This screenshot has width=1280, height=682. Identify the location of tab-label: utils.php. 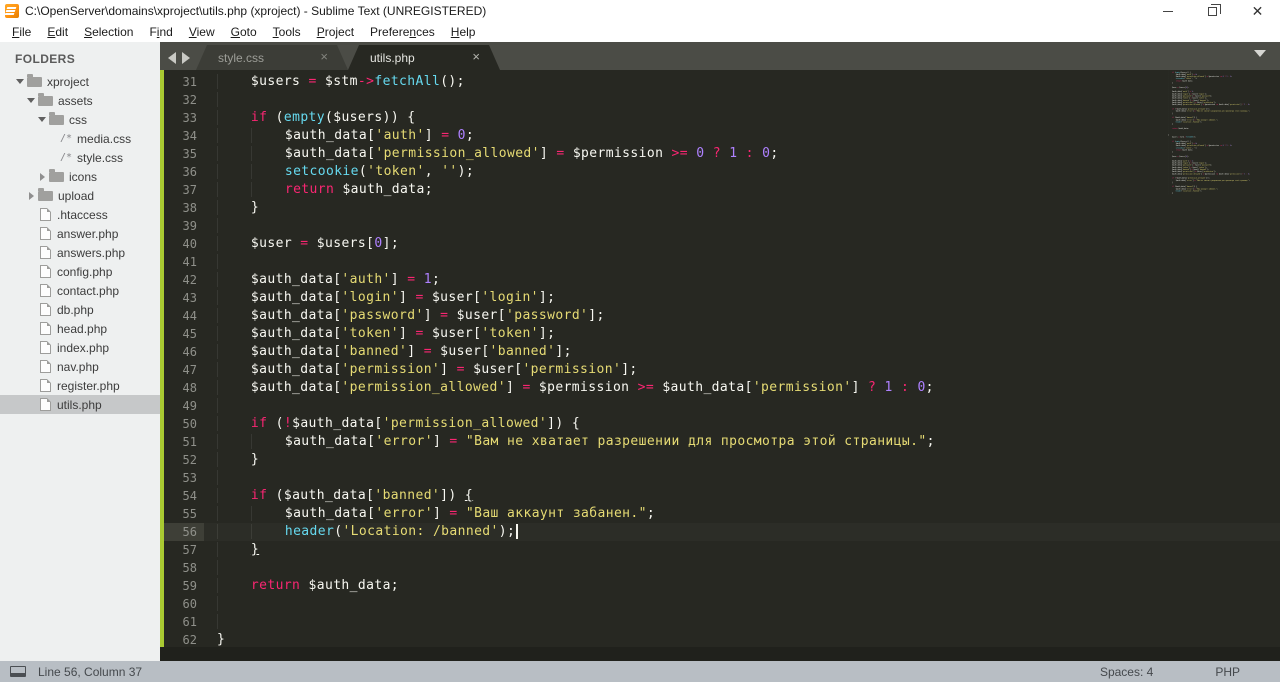
(392, 57).